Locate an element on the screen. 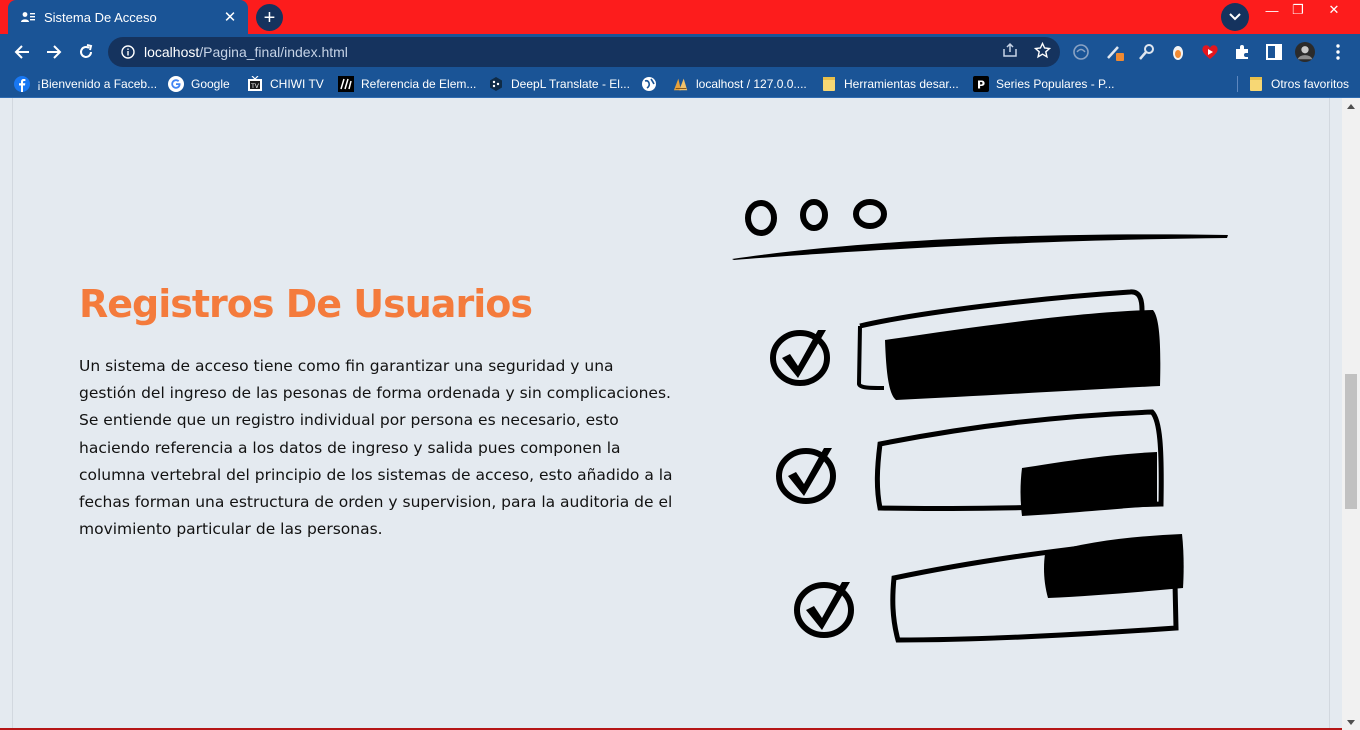  profile-avatar-icon is located at coordinates (1305, 52).